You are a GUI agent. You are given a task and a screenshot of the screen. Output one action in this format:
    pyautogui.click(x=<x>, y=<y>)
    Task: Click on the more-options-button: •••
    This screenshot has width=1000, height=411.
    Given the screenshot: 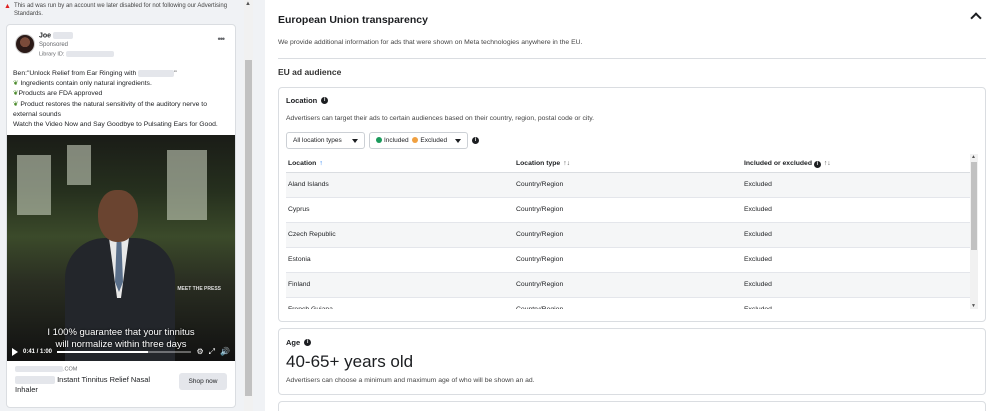 What is the action you would take?
    pyautogui.click(x=222, y=39)
    